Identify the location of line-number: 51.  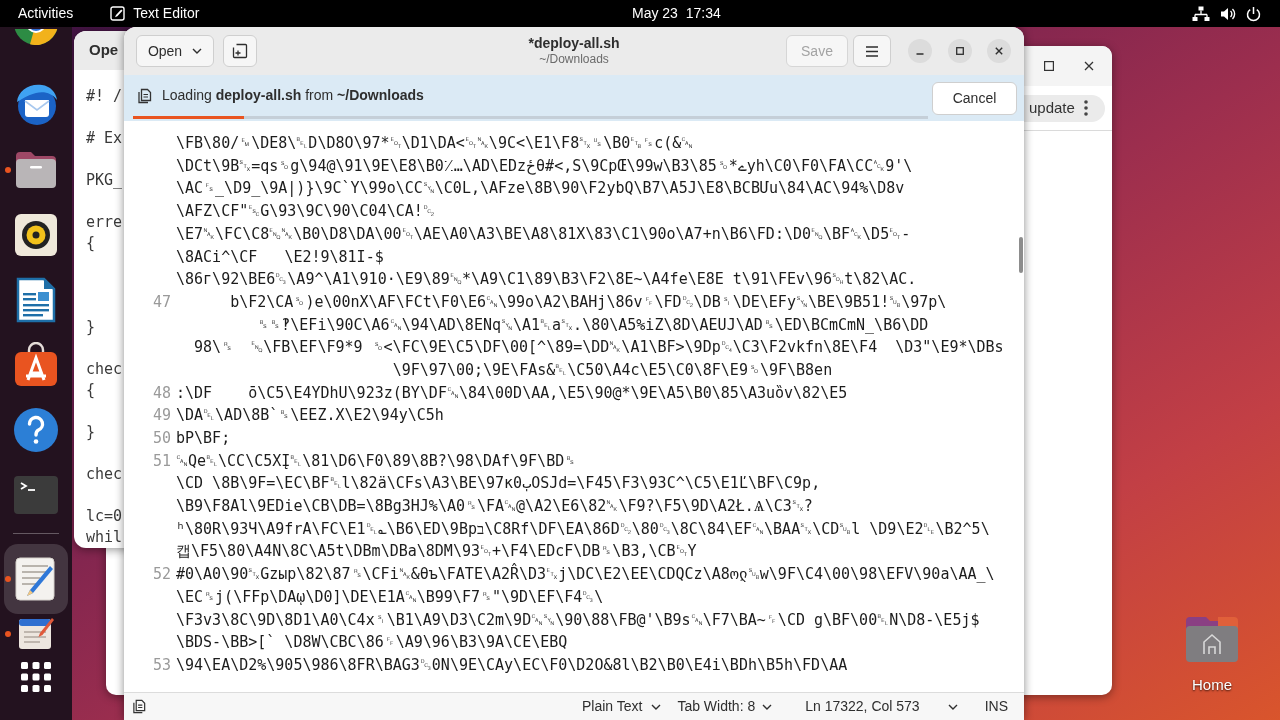
(161, 461).